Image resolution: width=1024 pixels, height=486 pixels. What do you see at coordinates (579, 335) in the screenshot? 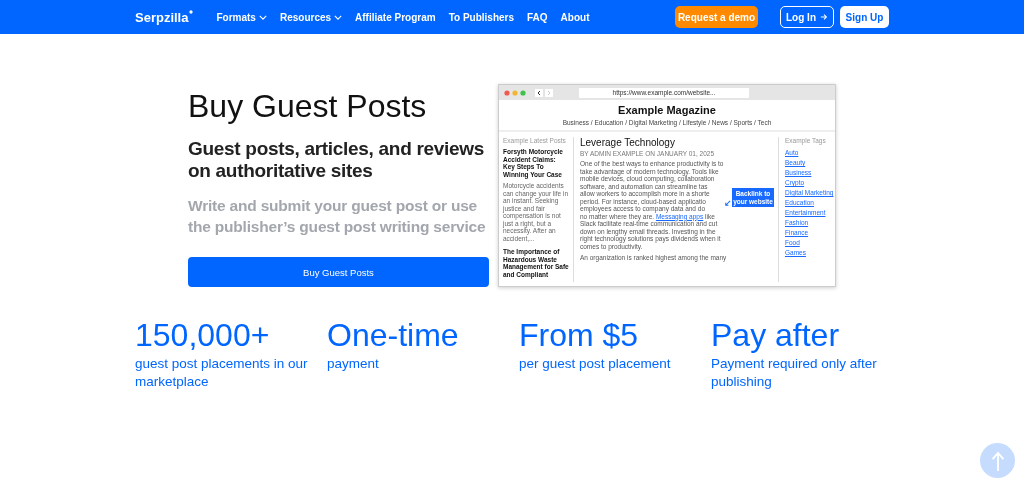
I see `stat-value: From $5` at bounding box center [579, 335].